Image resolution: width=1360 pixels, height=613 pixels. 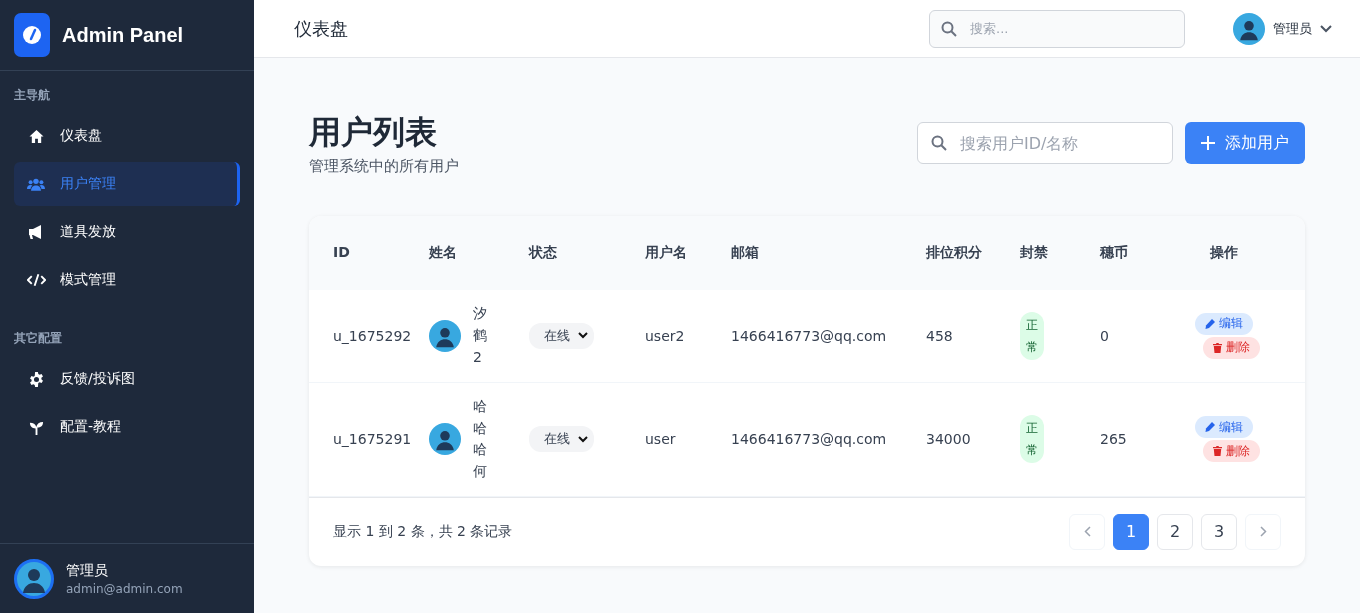 I want to click on search-field: 搜索用户ID/名称, so click(x=1045, y=143).